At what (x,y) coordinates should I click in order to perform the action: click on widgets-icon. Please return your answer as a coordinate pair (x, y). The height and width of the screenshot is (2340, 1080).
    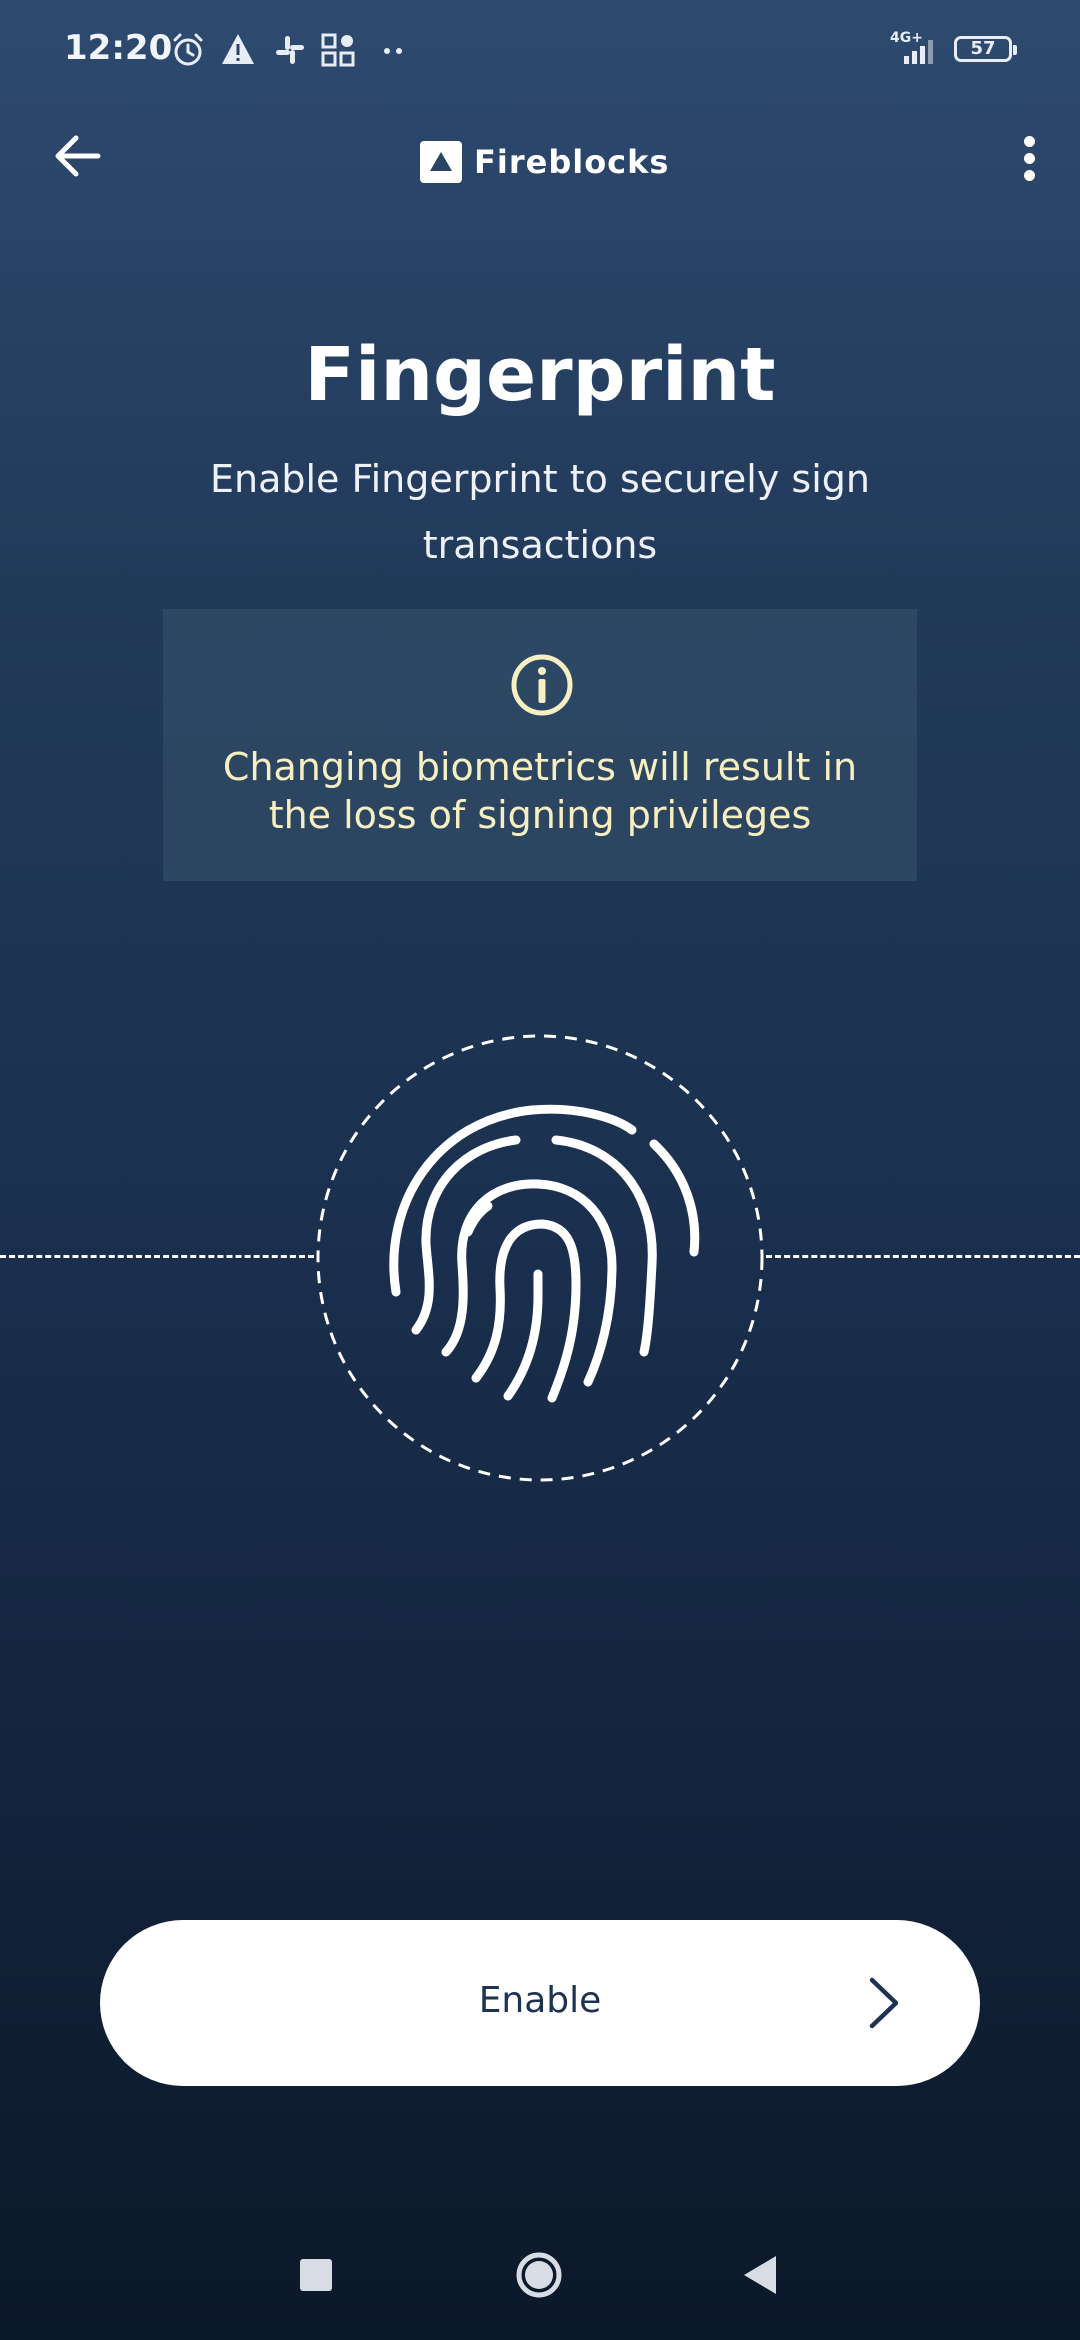
    Looking at the image, I should click on (338, 50).